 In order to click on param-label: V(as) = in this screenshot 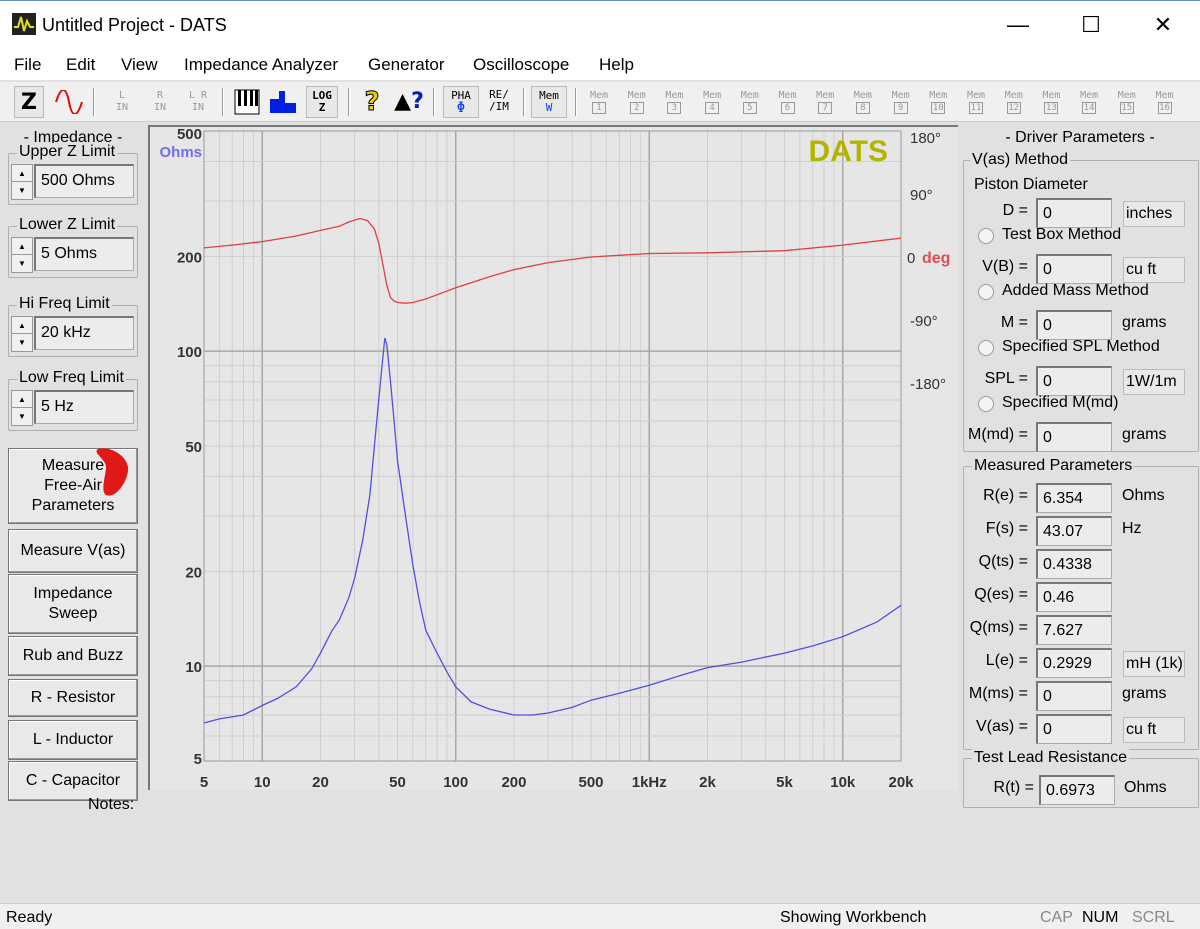, I will do `click(1001, 726)`.